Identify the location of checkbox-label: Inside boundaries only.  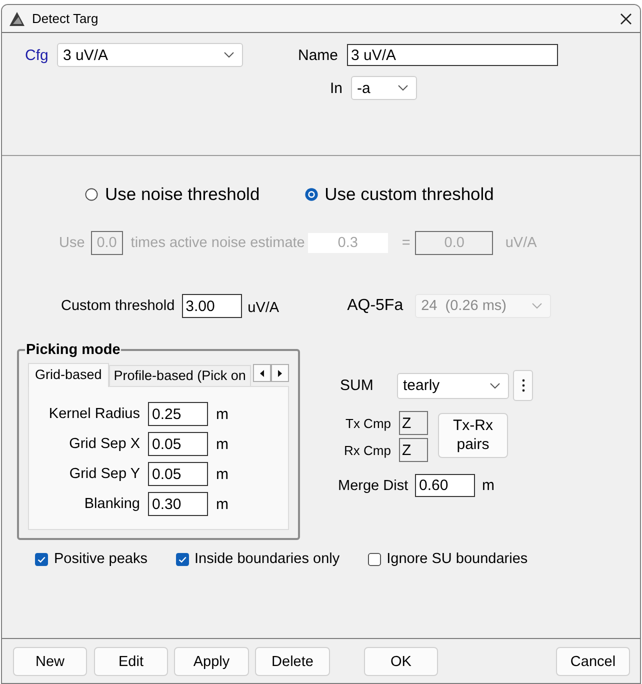
(267, 559).